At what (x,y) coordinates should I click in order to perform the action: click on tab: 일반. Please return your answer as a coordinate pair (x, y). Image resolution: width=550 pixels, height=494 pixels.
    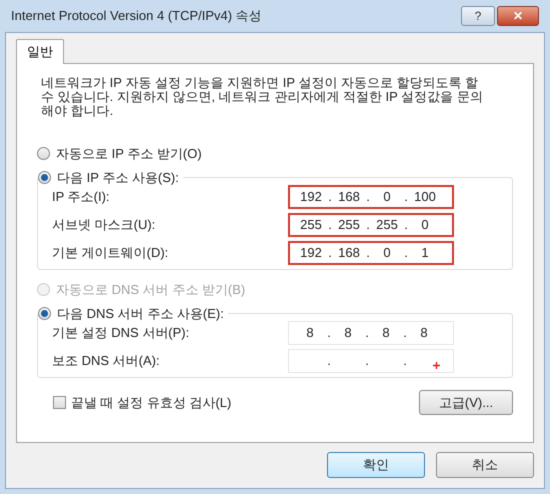
    Looking at the image, I should click on (40, 51).